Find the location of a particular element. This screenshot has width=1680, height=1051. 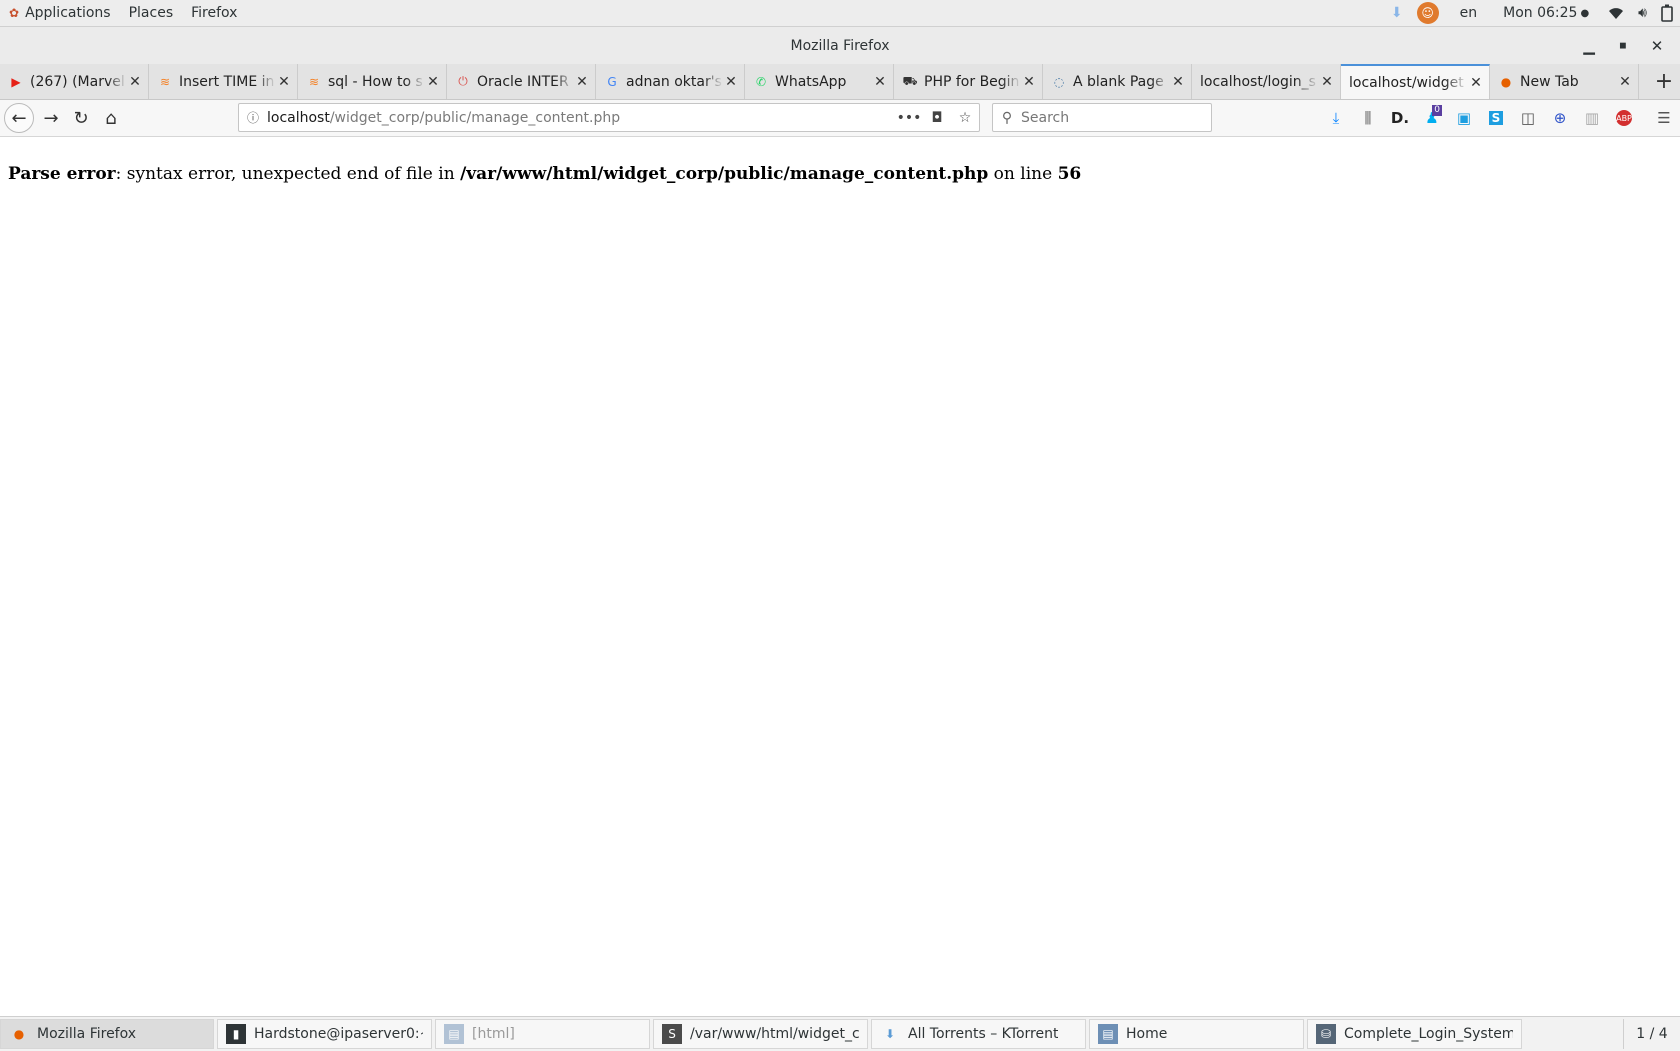

back-arrow-icon: ← is located at coordinates (19, 118).